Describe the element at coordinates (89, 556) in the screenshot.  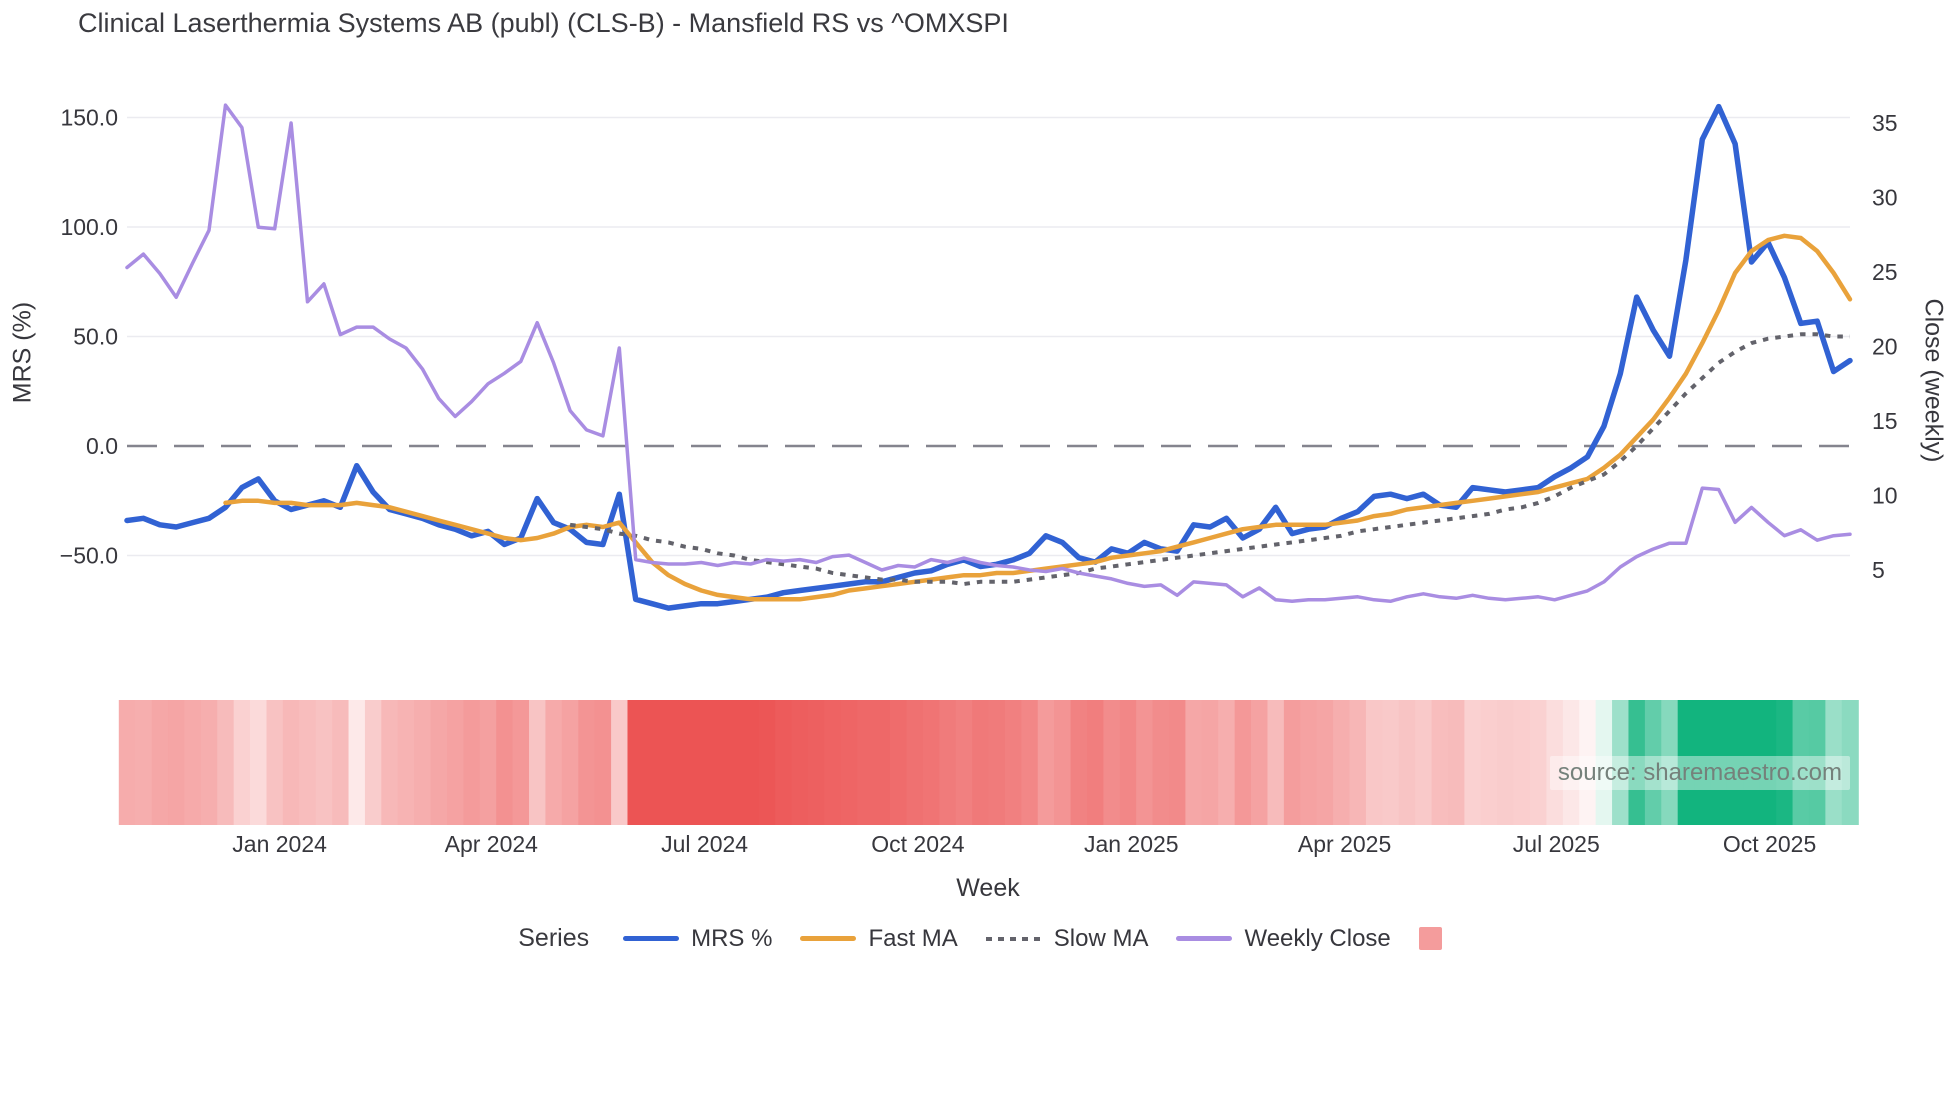
I see `left-axis-tick-label: −50.0` at that location.